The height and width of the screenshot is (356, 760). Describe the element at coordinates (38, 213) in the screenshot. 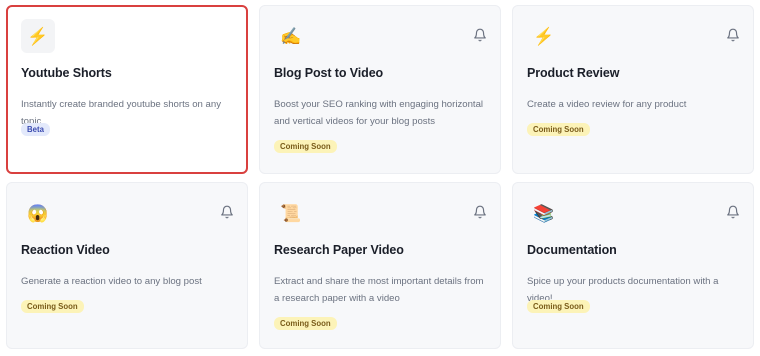

I see `screaming-face-icon: 😱` at that location.